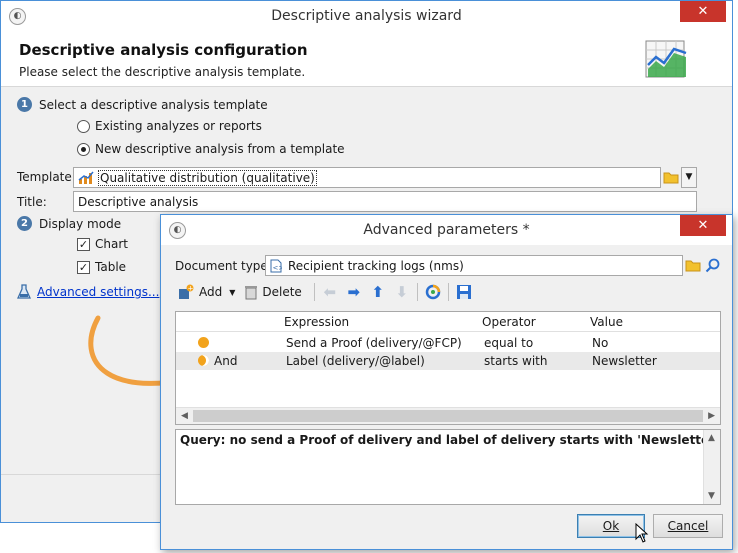  I want to click on ok-label: Ok, so click(611, 526).